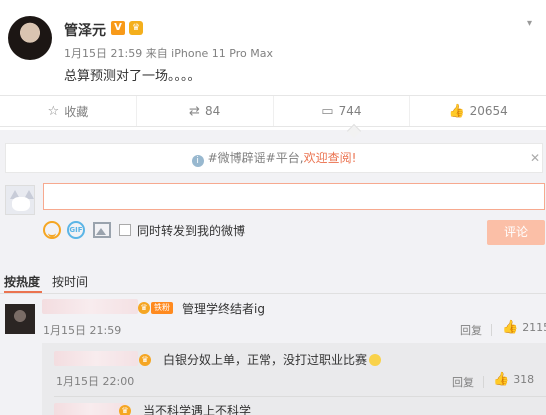 This screenshot has height=415, width=546. Describe the element at coordinates (90, 306) in the screenshot. I see `commenter-name-redacted` at that location.